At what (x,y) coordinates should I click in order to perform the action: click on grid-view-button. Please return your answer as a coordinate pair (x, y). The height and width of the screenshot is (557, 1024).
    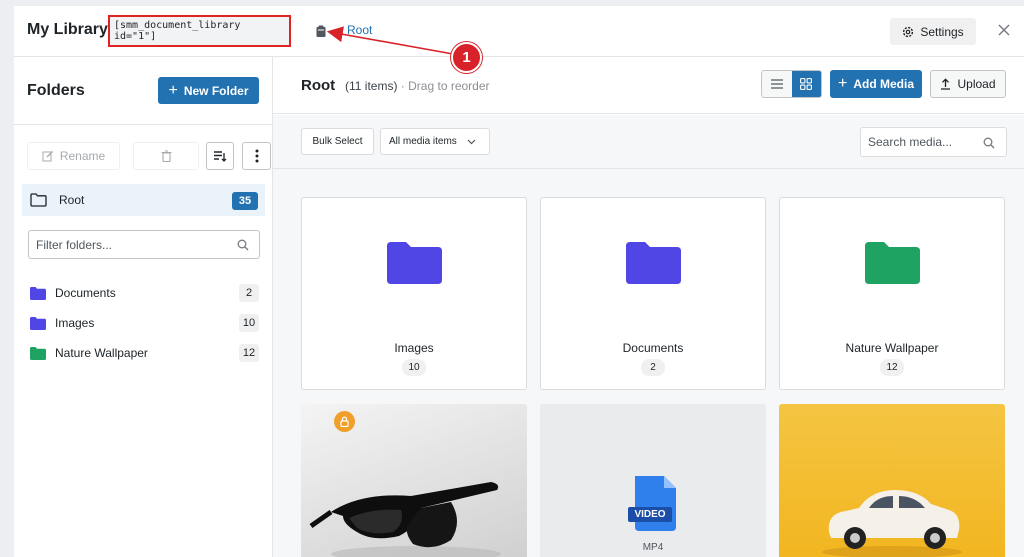
    Looking at the image, I should click on (806, 84).